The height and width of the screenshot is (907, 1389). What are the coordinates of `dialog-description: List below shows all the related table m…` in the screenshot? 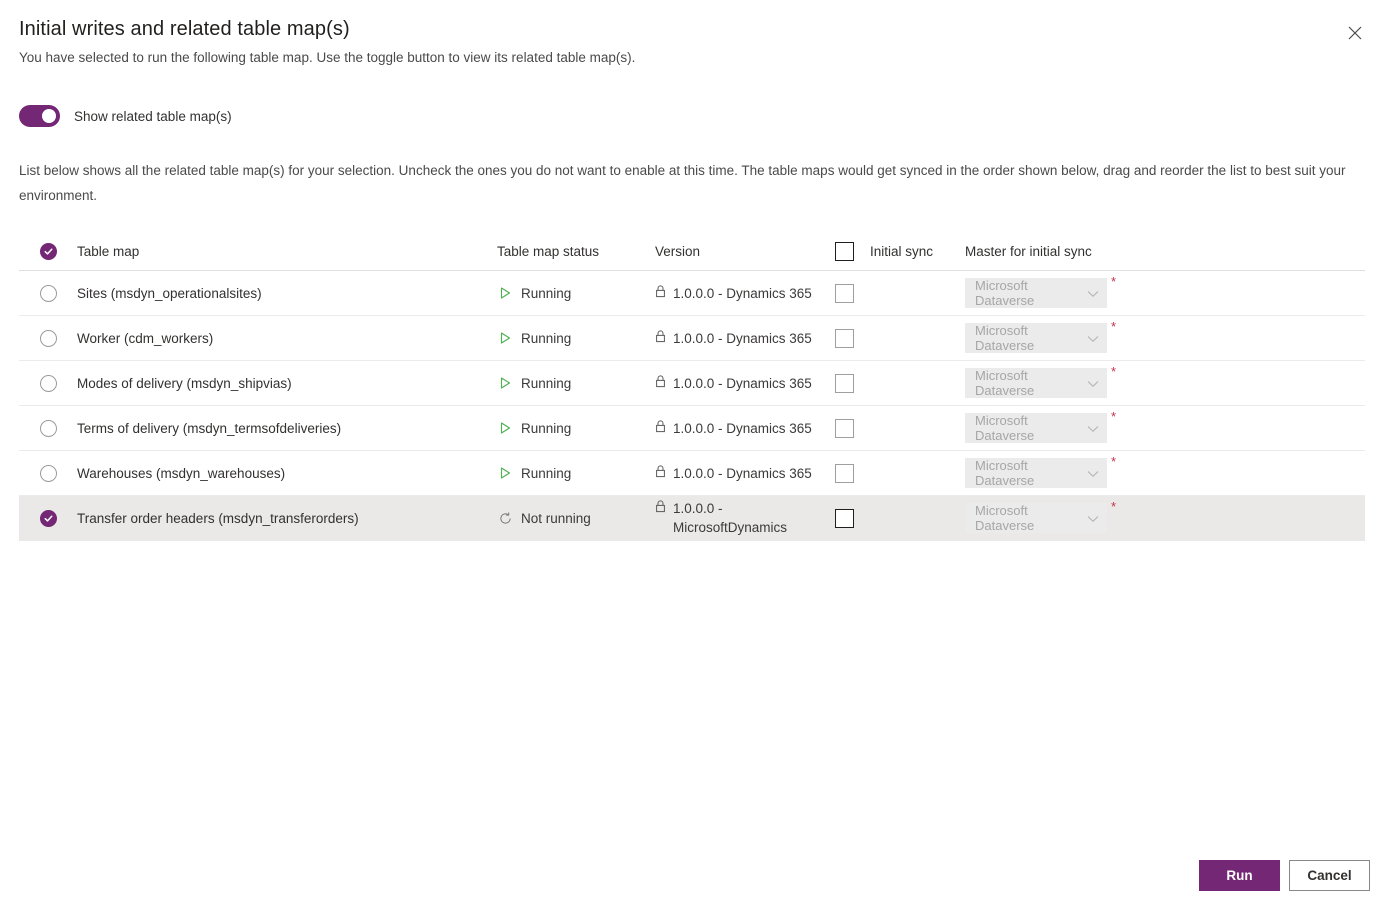 It's located at (682, 183).